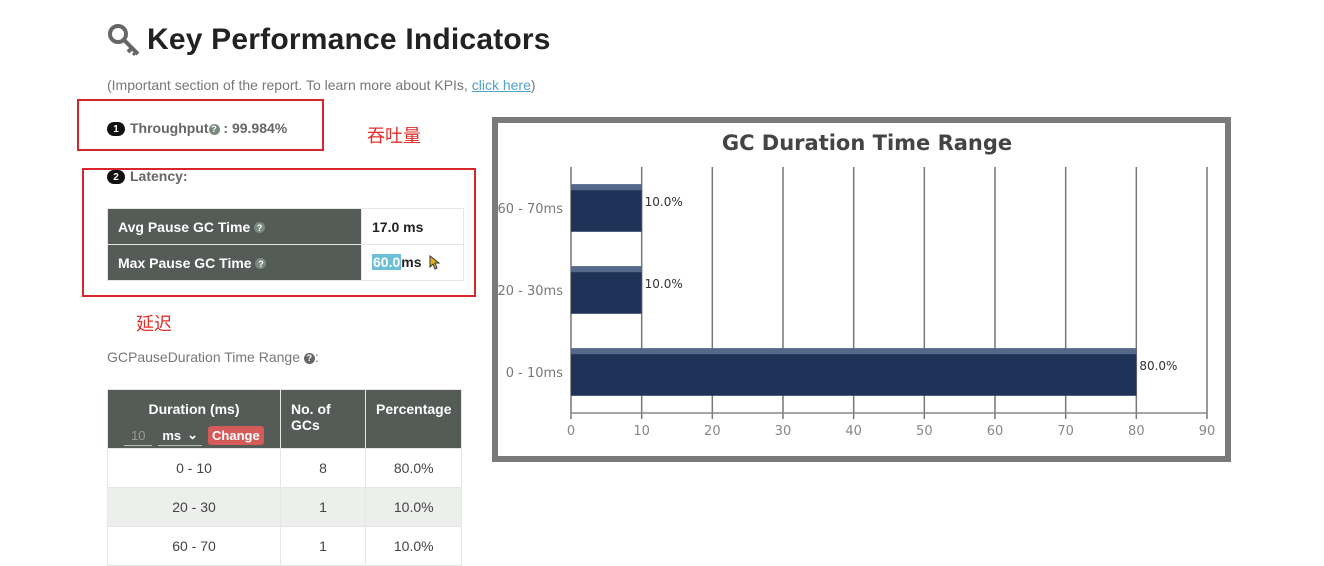 The width and height of the screenshot is (1324, 566). I want to click on number-badge: 1, so click(116, 129).